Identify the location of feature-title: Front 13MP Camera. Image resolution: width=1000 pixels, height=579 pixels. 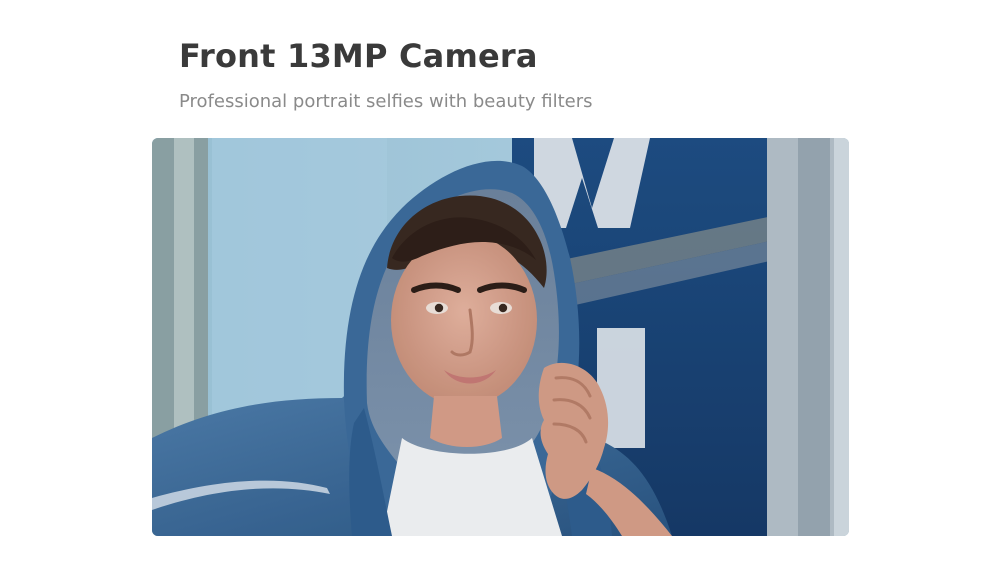
(358, 56).